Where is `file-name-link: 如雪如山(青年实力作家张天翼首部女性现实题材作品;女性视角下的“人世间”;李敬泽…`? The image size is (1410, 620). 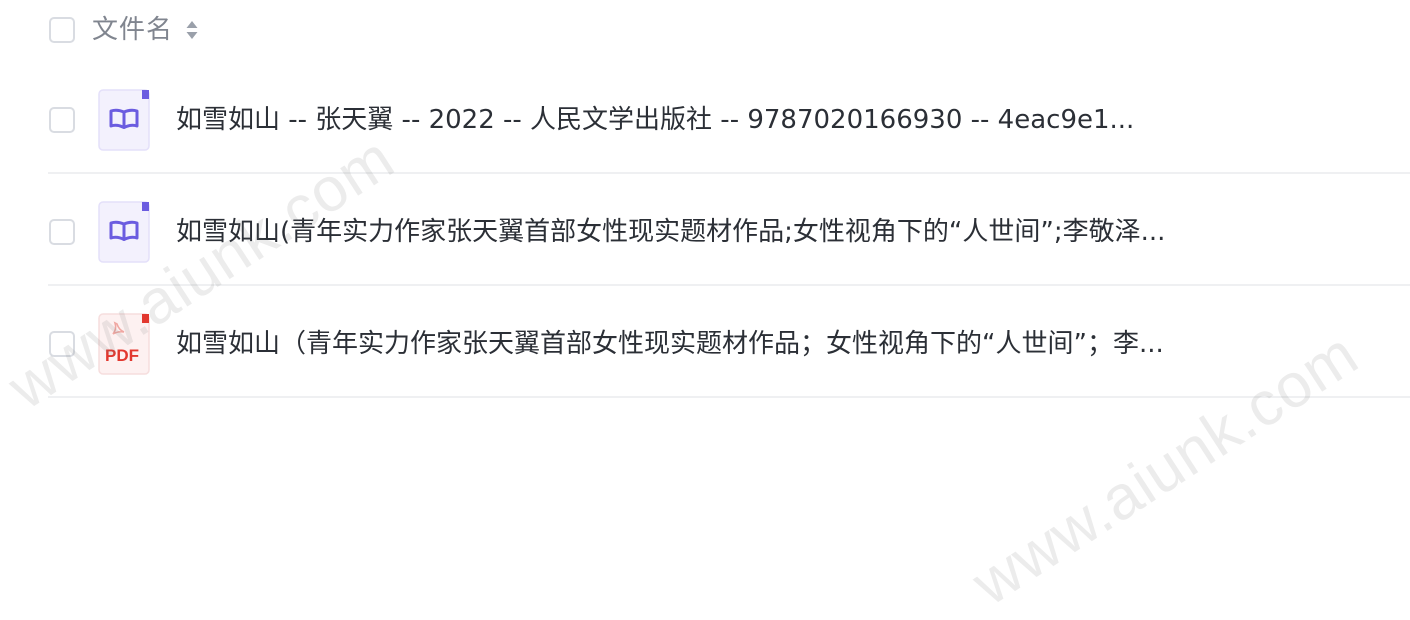
file-name-link: 如雪如山(青年实力作家张天翼首部女性现实题材作品;女性视角下的“人世间”;李敬泽… is located at coordinates (716, 232).